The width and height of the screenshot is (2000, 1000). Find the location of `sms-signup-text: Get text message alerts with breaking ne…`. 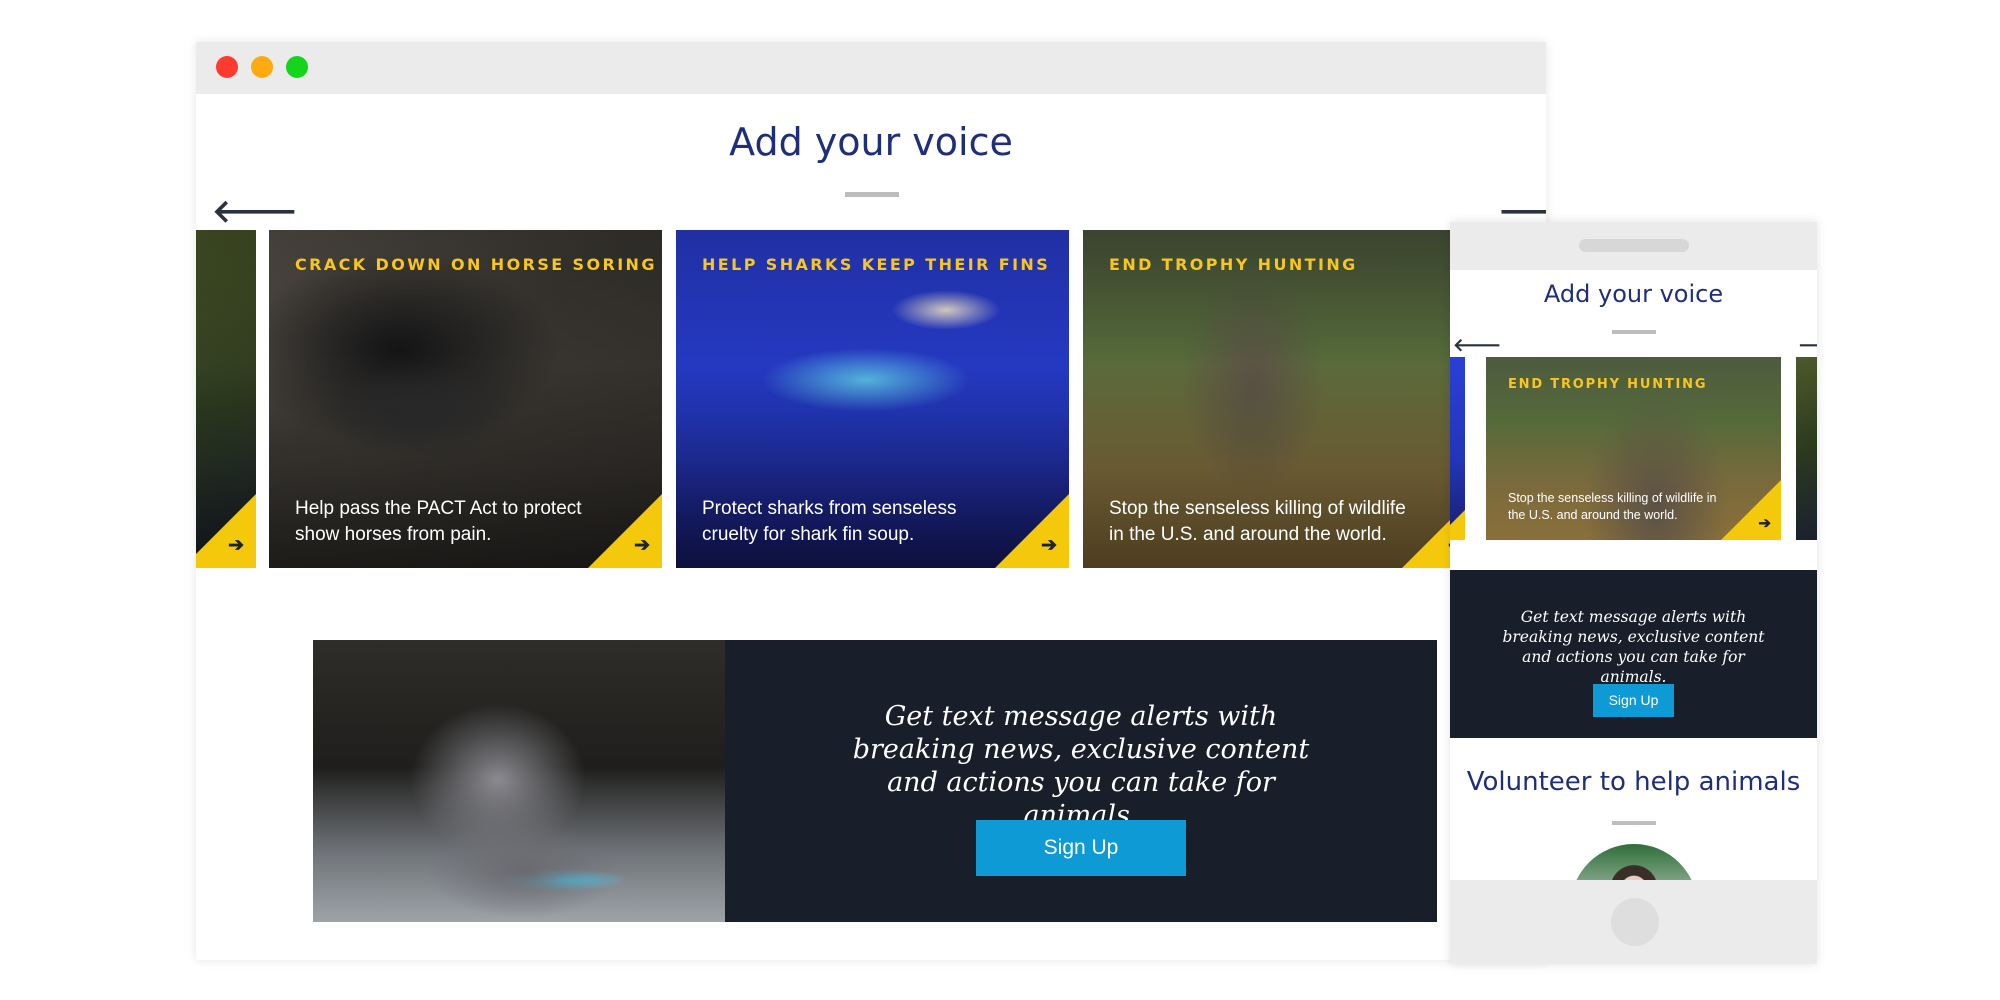

sms-signup-text: Get text message alerts with breaking ne… is located at coordinates (1081, 766).